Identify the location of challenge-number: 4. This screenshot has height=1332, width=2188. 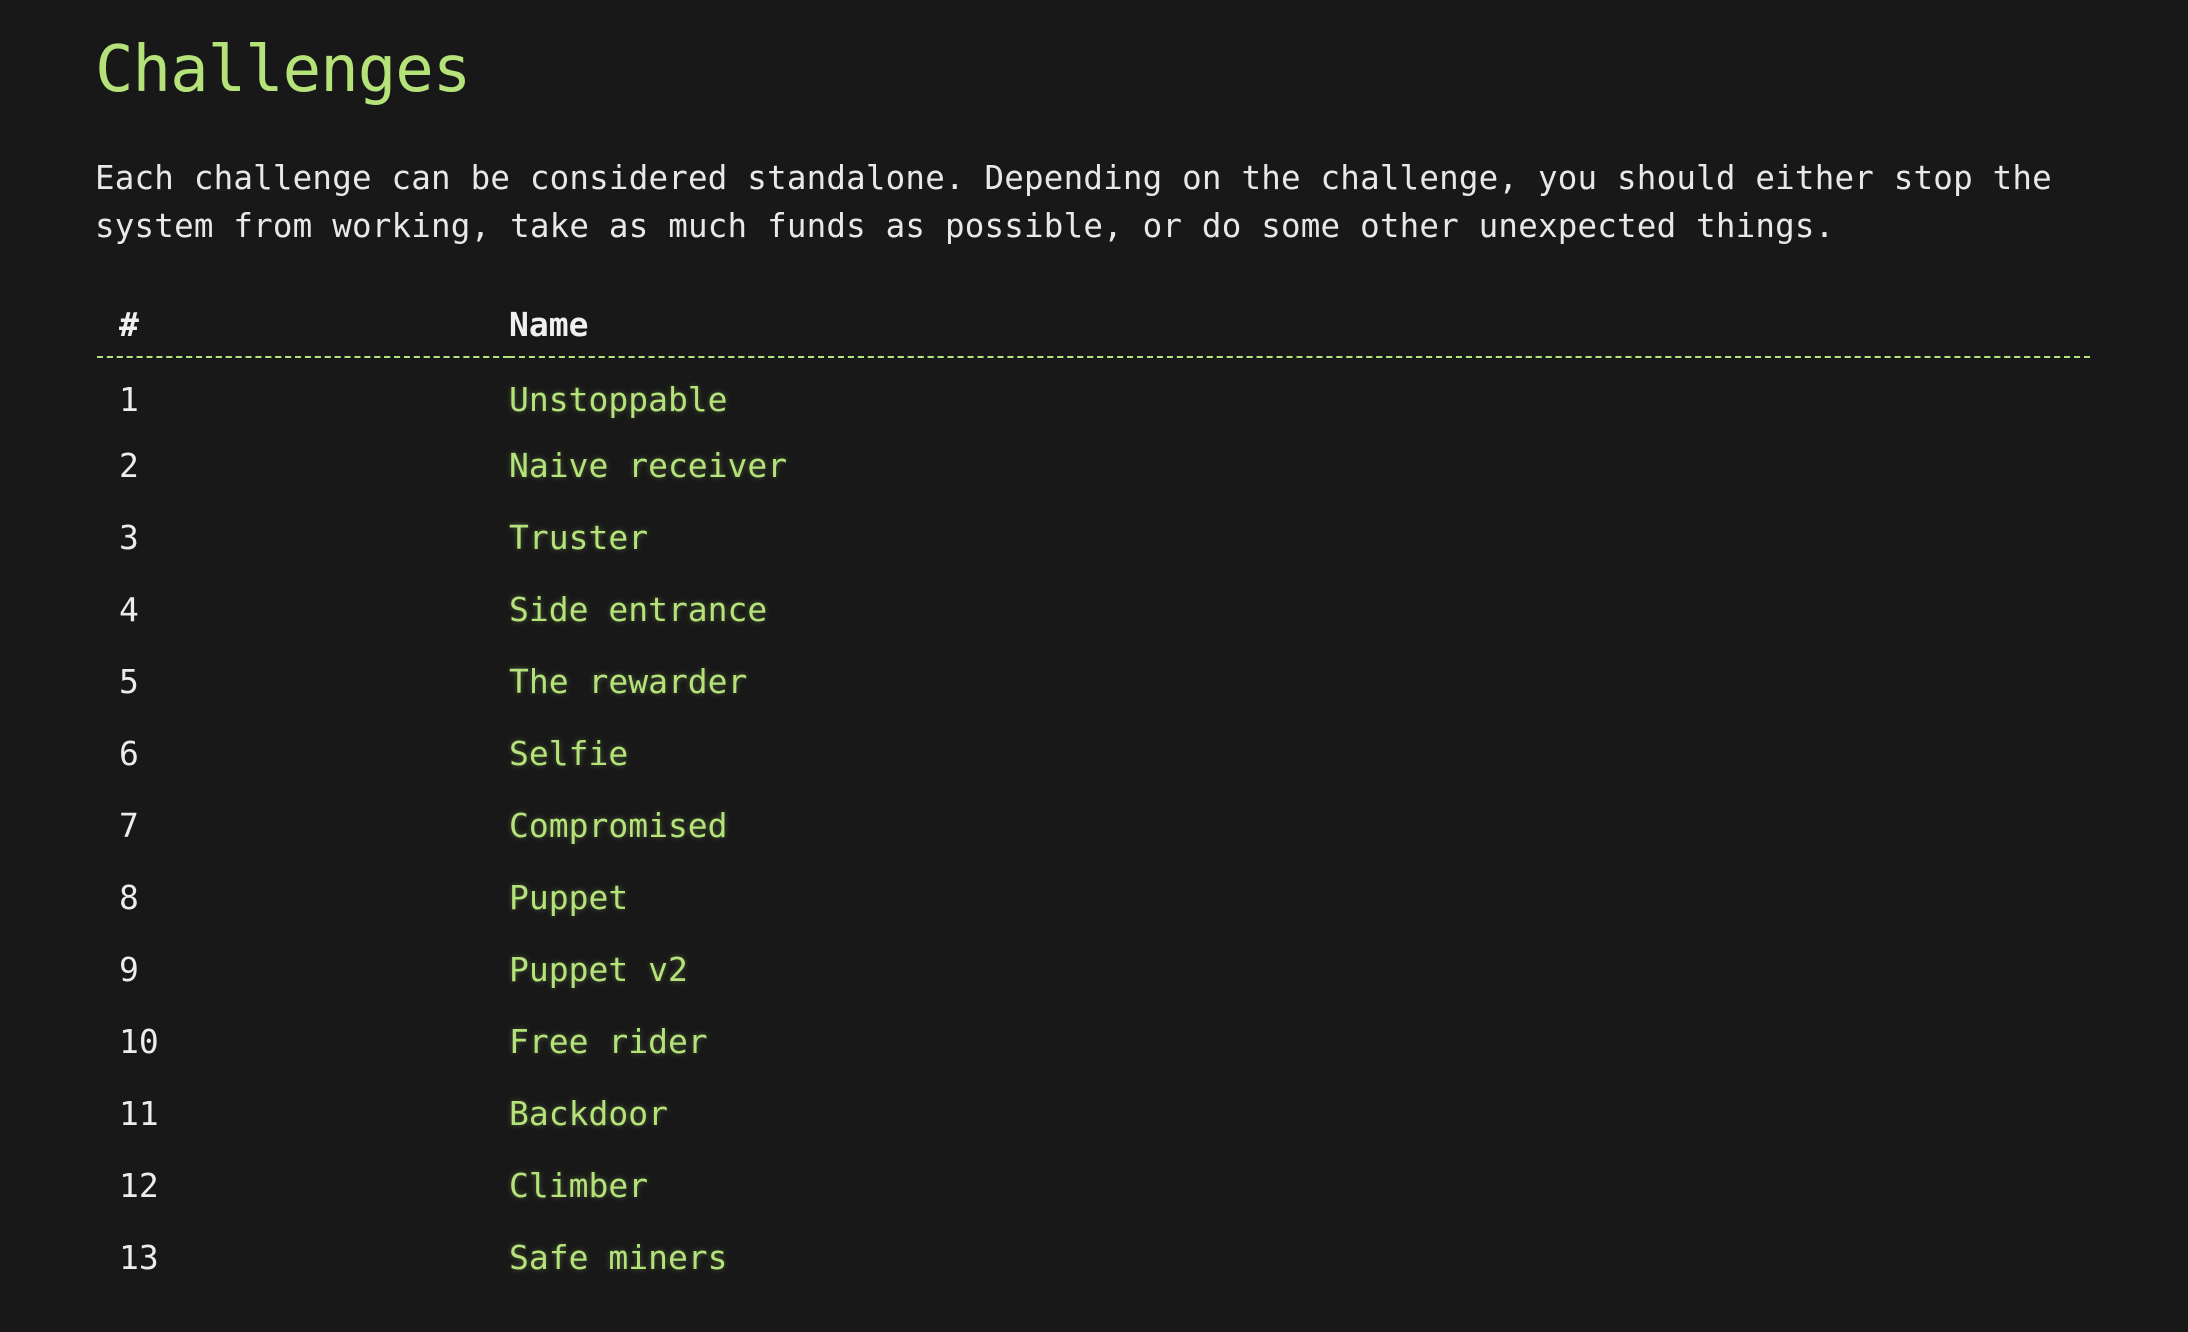
(129, 609).